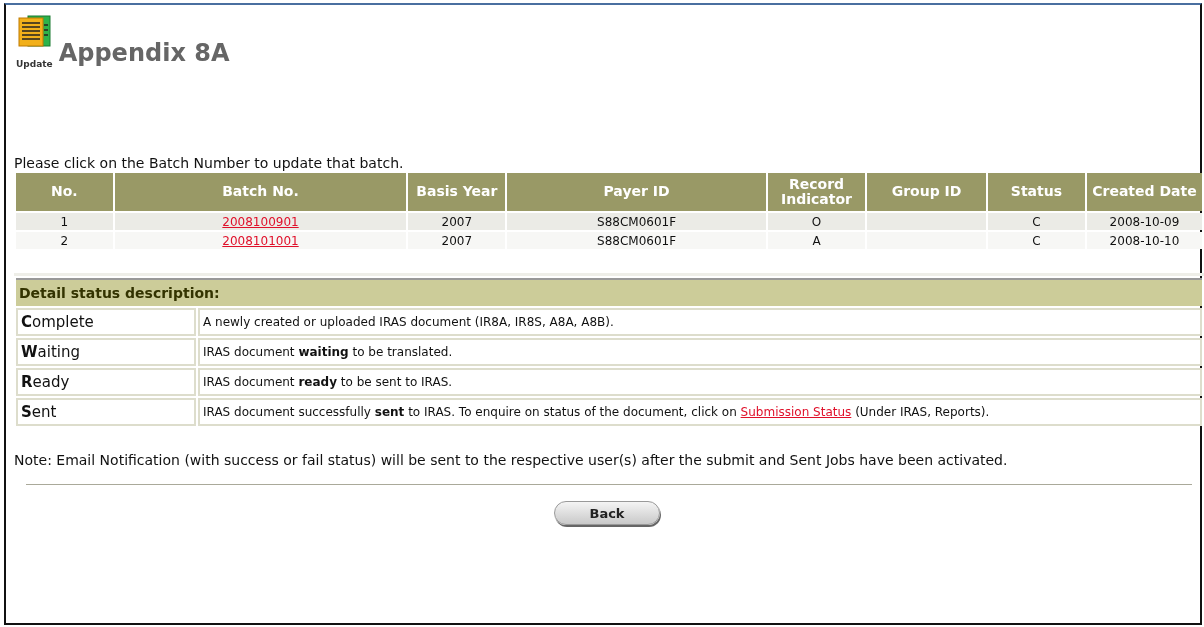 The width and height of the screenshot is (1204, 627). I want to click on table-cell: 2, so click(64, 240).